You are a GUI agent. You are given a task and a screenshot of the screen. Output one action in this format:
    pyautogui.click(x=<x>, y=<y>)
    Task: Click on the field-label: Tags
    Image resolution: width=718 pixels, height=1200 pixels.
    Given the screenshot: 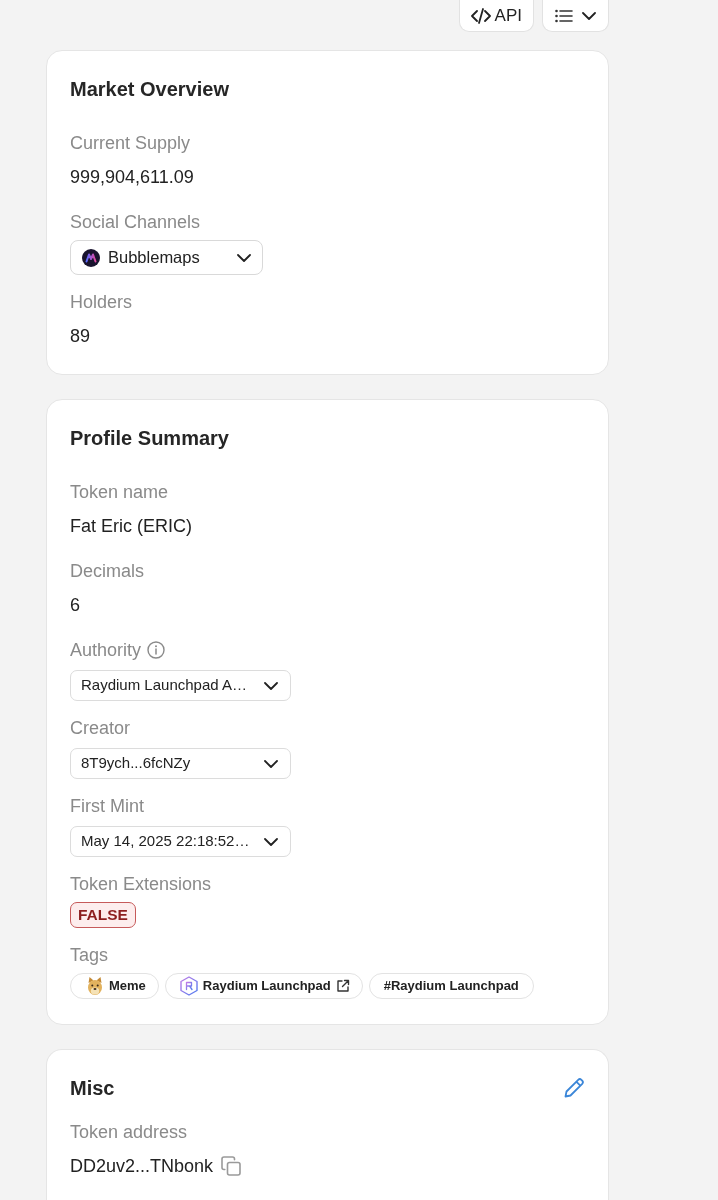 What is the action you would take?
    pyautogui.click(x=89, y=955)
    